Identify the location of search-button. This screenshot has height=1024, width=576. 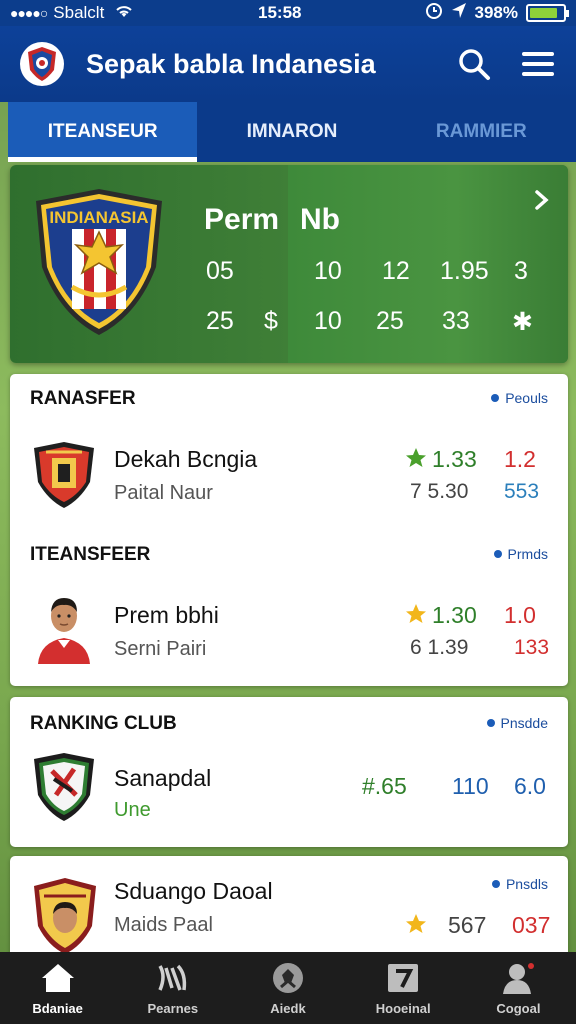
(474, 64).